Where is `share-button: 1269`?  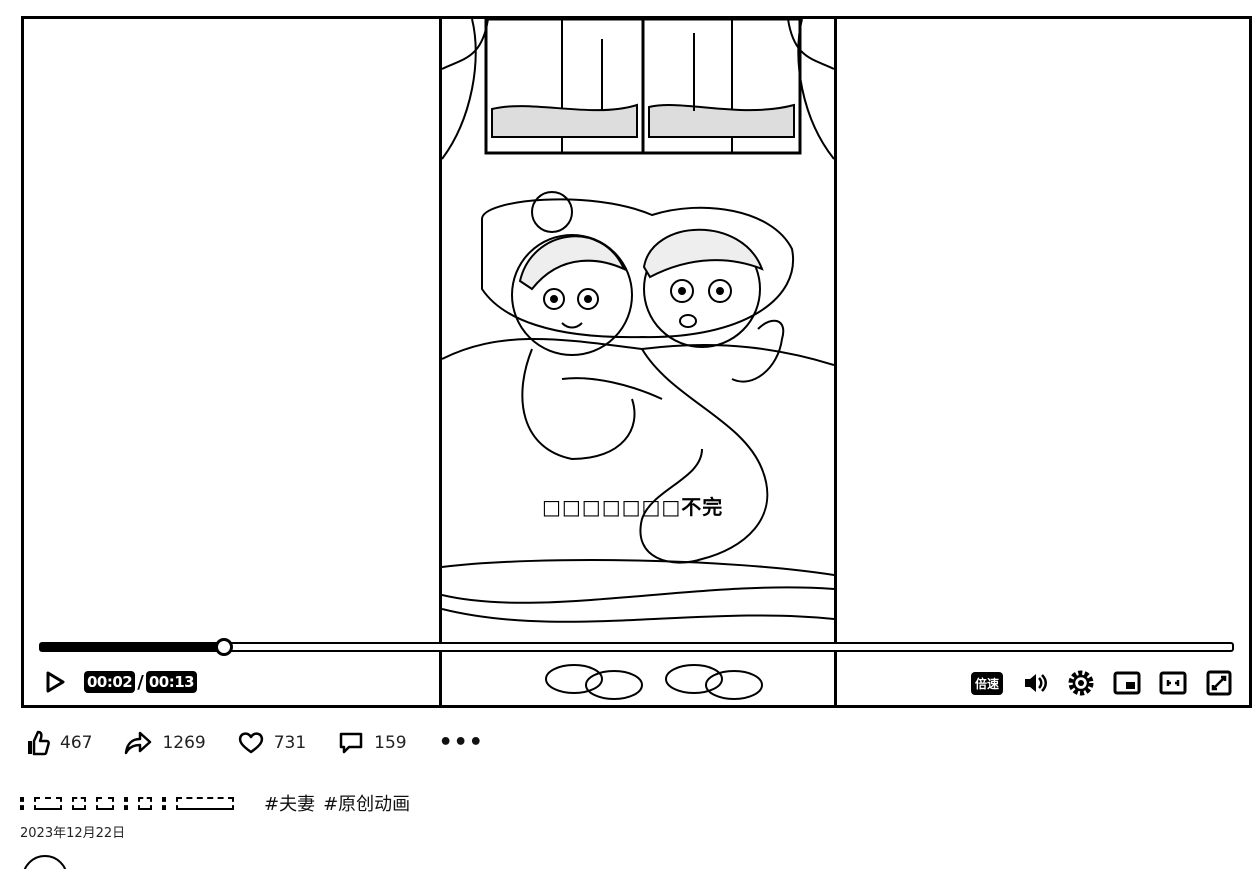
share-button: 1269 is located at coordinates (165, 743).